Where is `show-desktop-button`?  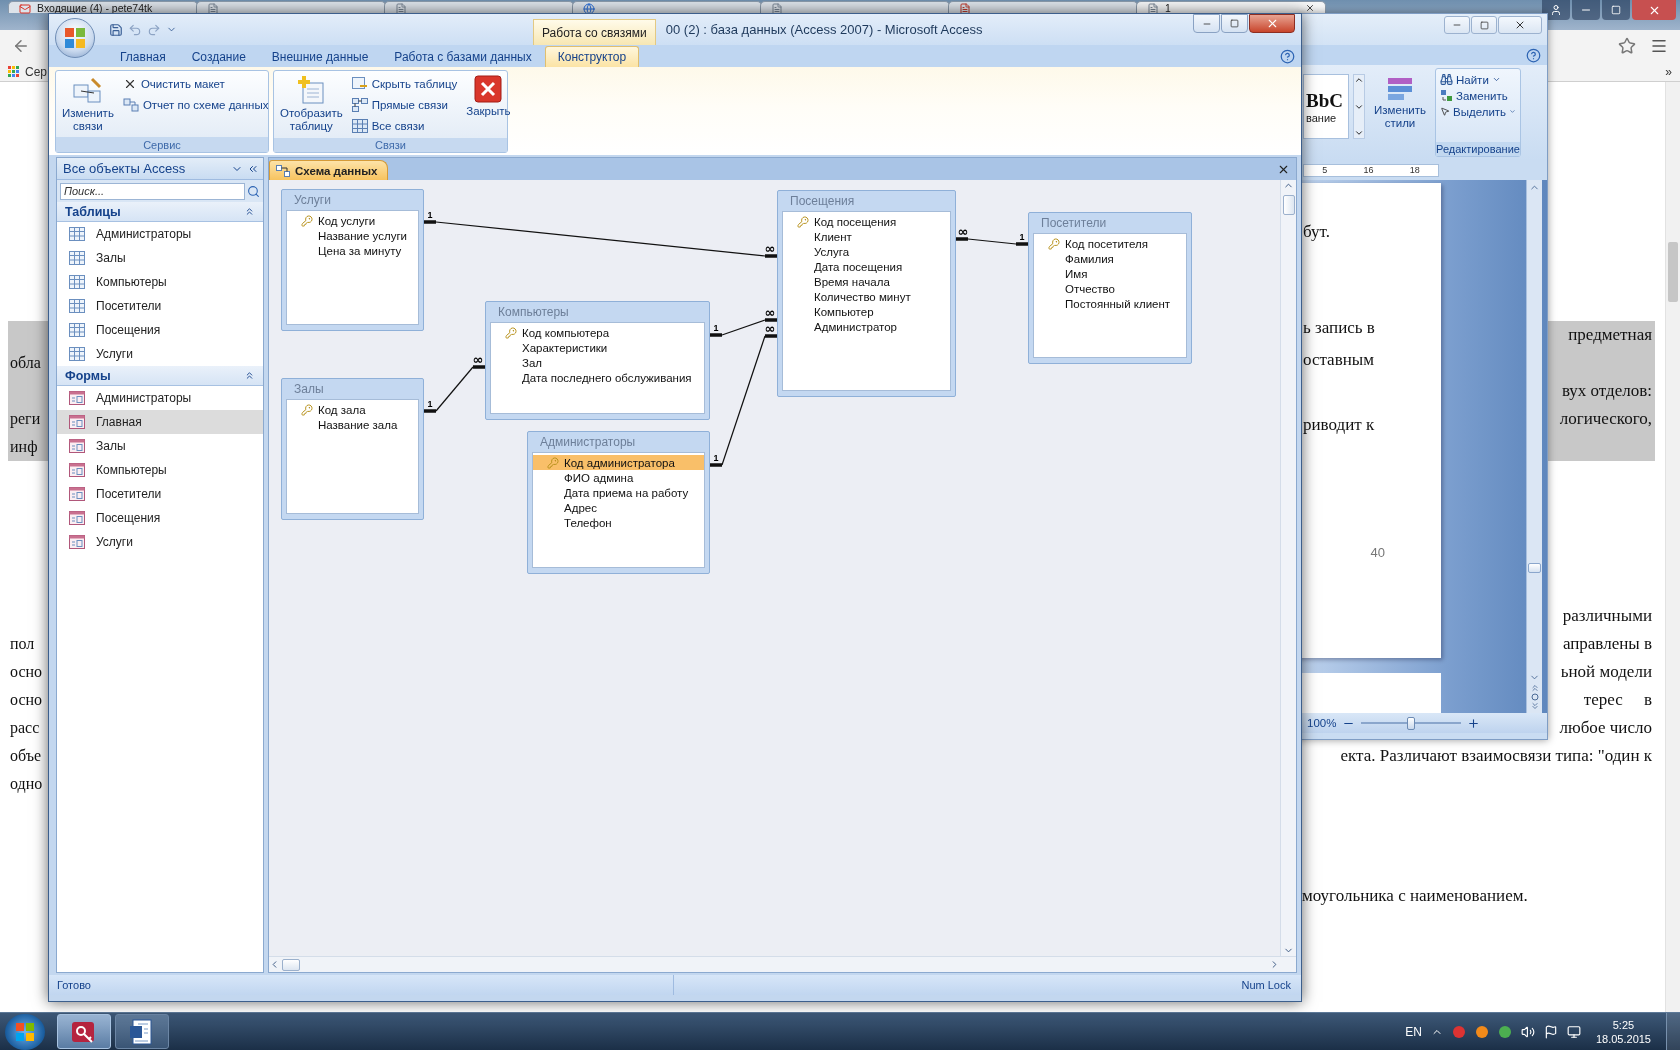
show-desktop-button is located at coordinates (1673, 1031).